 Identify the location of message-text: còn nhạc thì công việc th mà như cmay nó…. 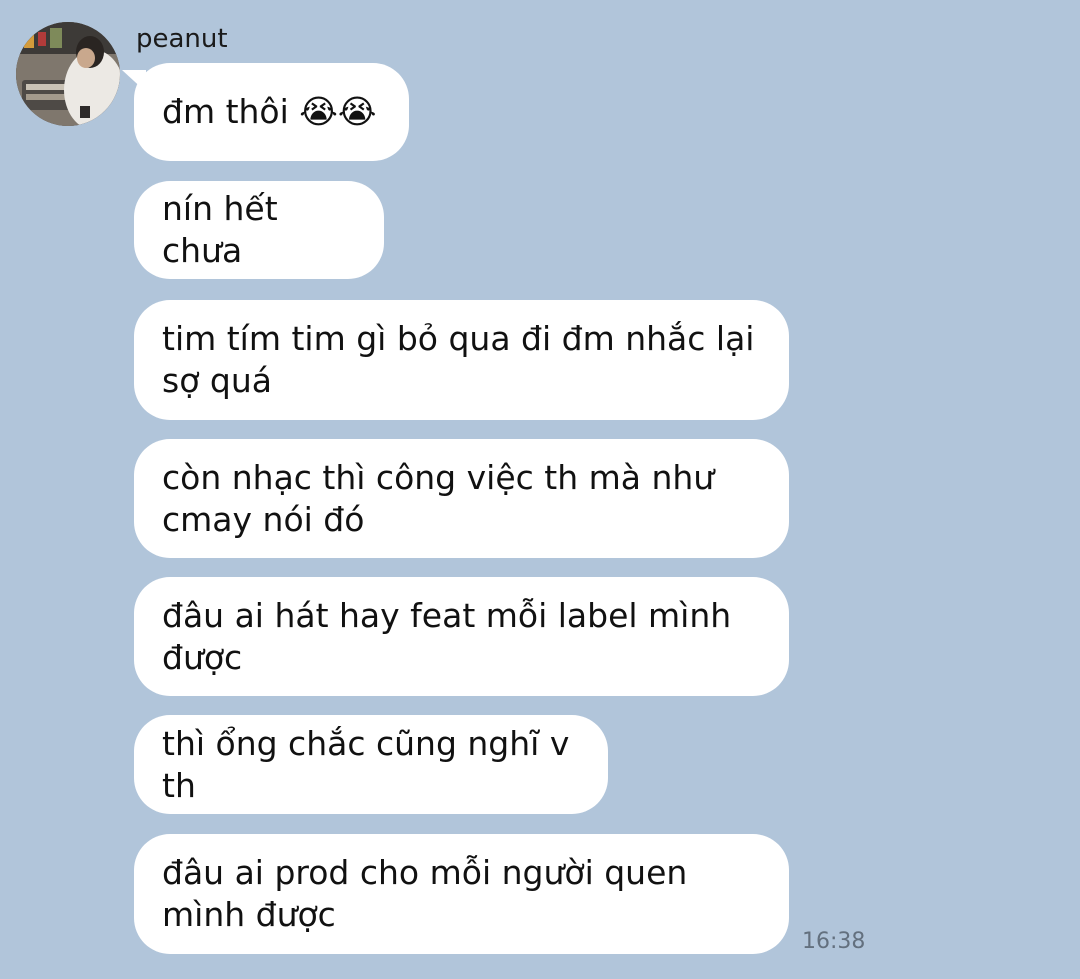
(438, 498).